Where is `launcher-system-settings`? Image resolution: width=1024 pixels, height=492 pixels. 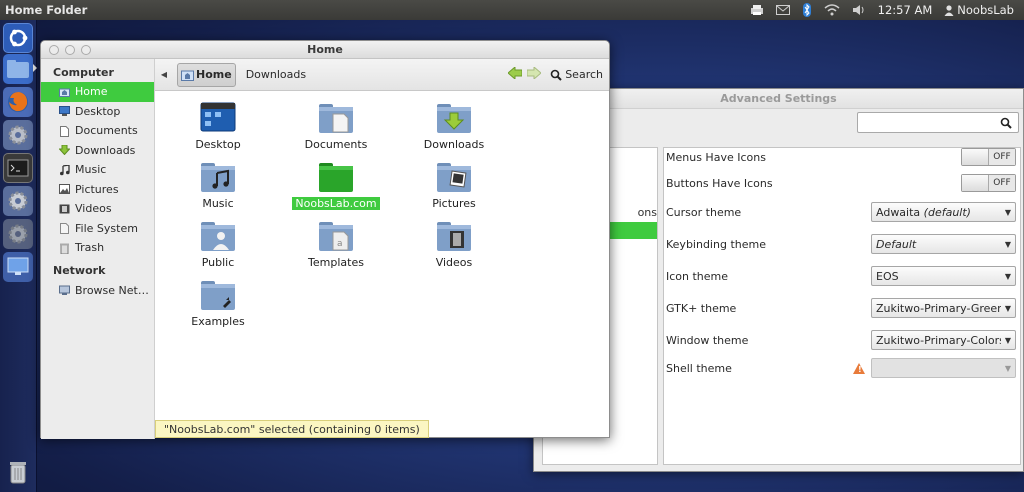
launcher-system-settings is located at coordinates (18, 201).